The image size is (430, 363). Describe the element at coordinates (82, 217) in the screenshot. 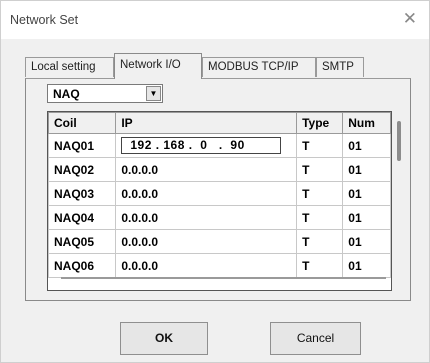

I see `coil-cell: NAQ04` at that location.